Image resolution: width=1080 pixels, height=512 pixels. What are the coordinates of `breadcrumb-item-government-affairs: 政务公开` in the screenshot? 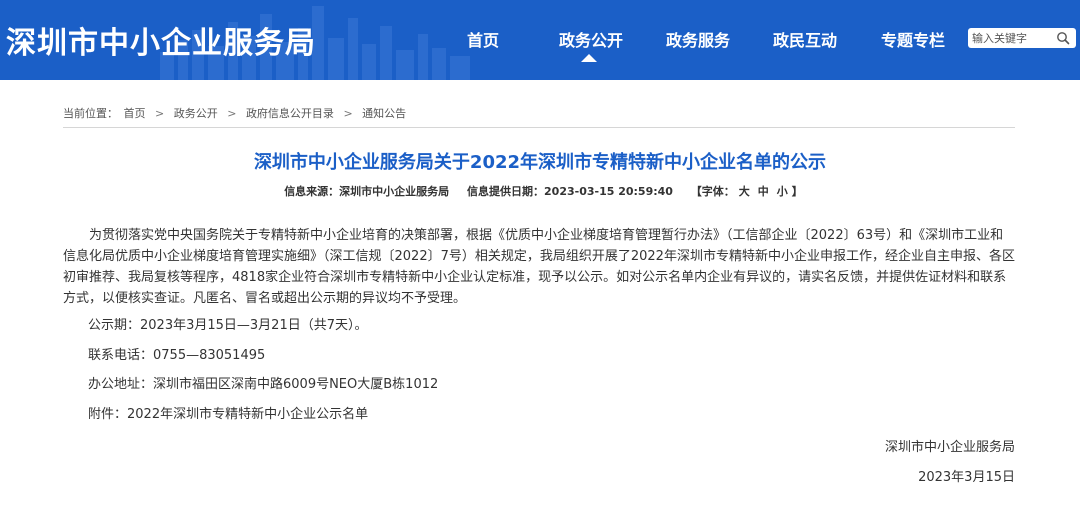 It's located at (196, 113).